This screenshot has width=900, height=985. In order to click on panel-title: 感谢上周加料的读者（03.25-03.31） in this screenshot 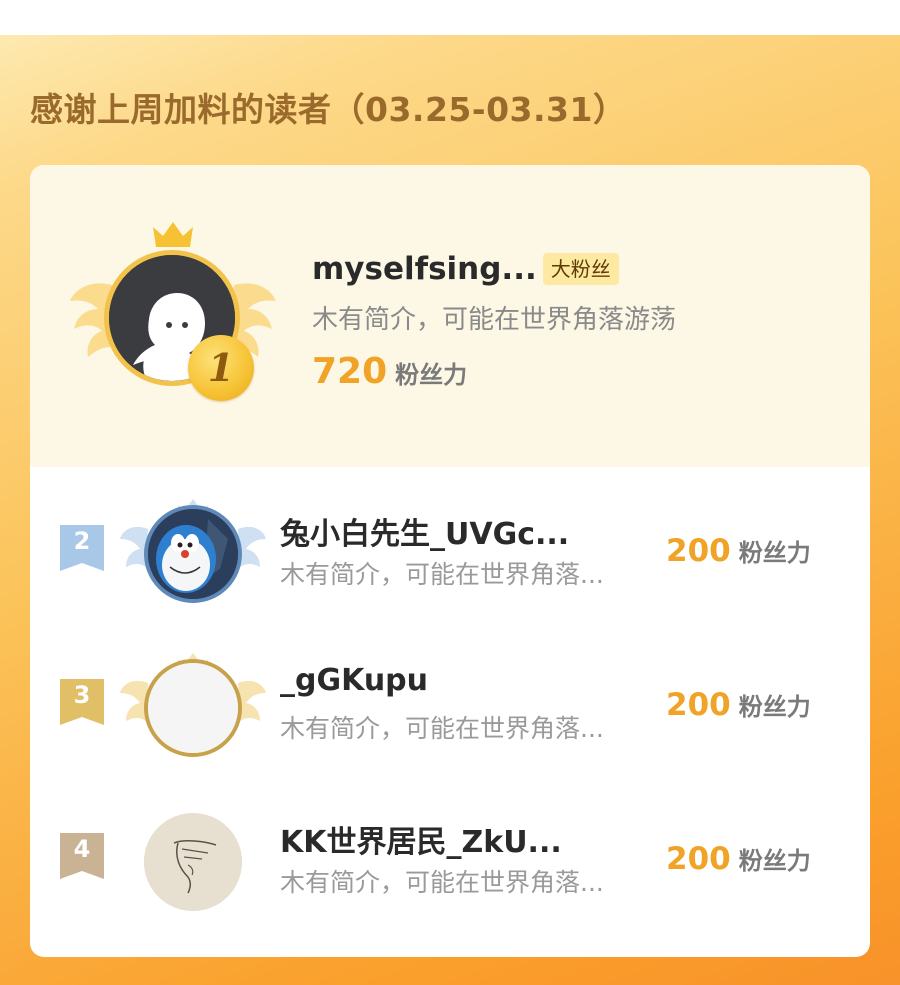, I will do `click(328, 109)`.